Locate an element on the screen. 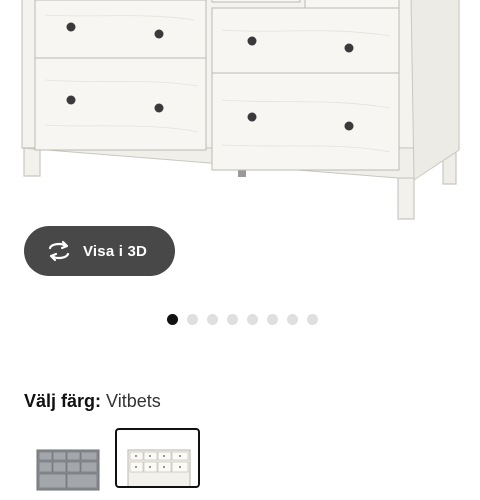 The width and height of the screenshot is (480, 500). color-swatch-gray is located at coordinates (67, 470).